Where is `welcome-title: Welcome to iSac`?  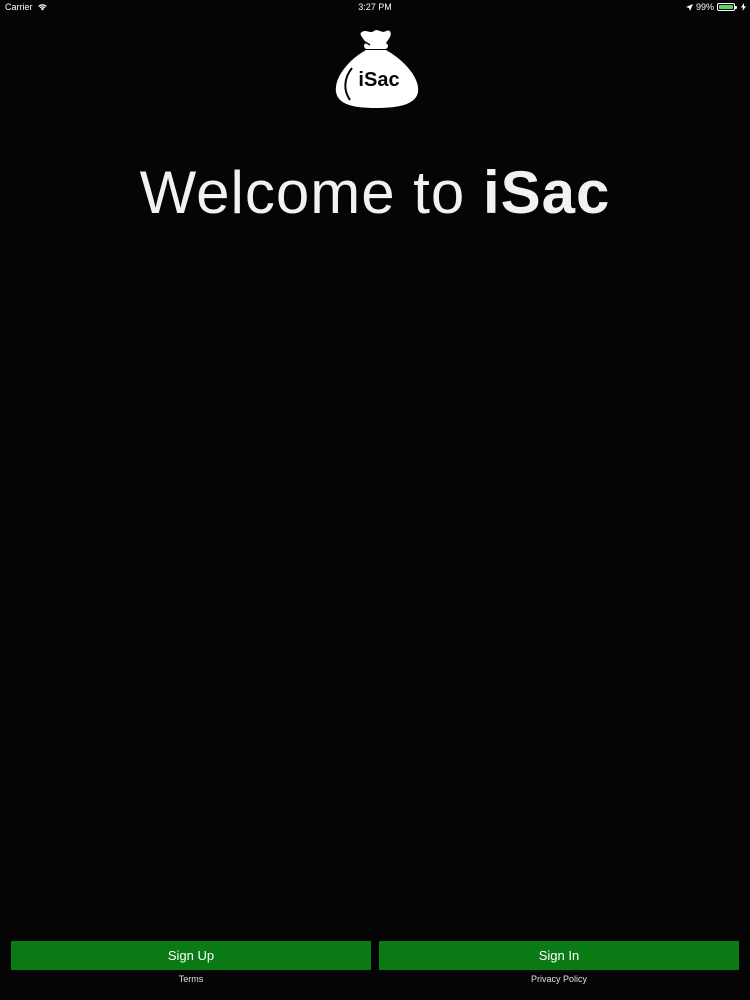 welcome-title: Welcome to iSac is located at coordinates (375, 192).